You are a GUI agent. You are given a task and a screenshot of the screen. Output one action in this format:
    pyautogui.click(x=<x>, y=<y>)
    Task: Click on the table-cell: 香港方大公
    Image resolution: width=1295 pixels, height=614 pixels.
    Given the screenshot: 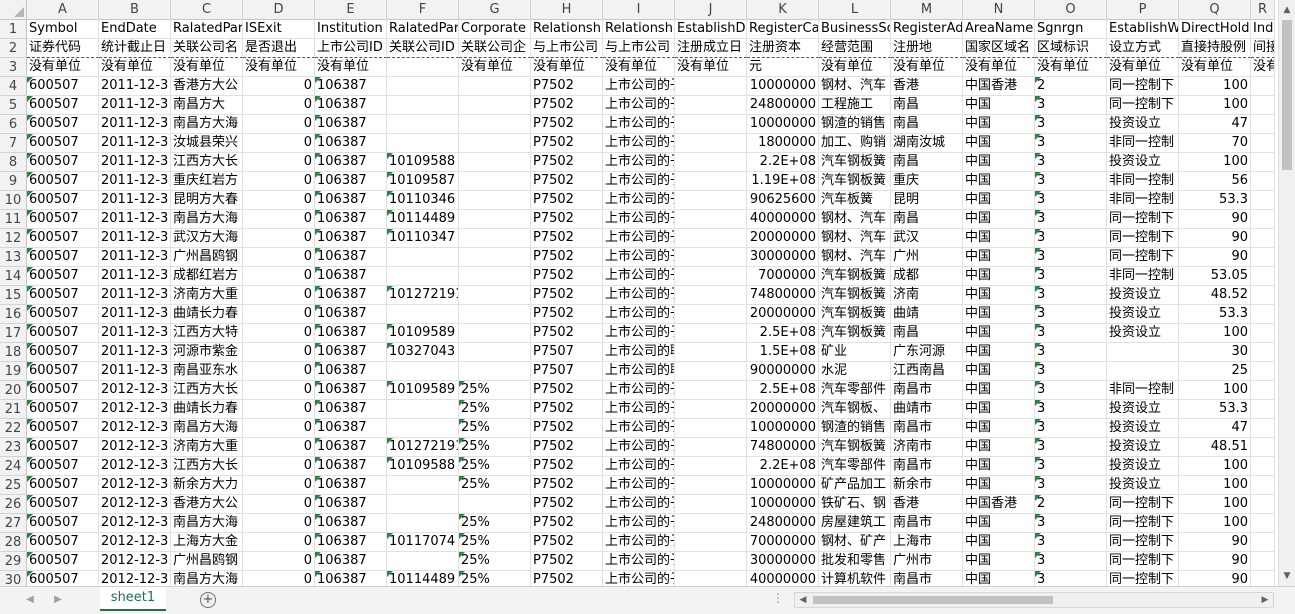 What is the action you would take?
    pyautogui.click(x=207, y=86)
    